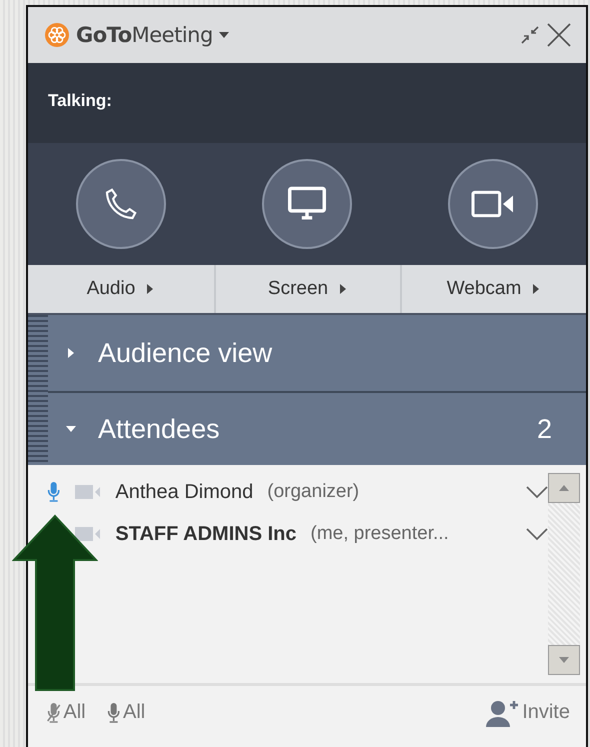 This screenshot has height=747, width=590. I want to click on grip-handle, so click(38, 390).